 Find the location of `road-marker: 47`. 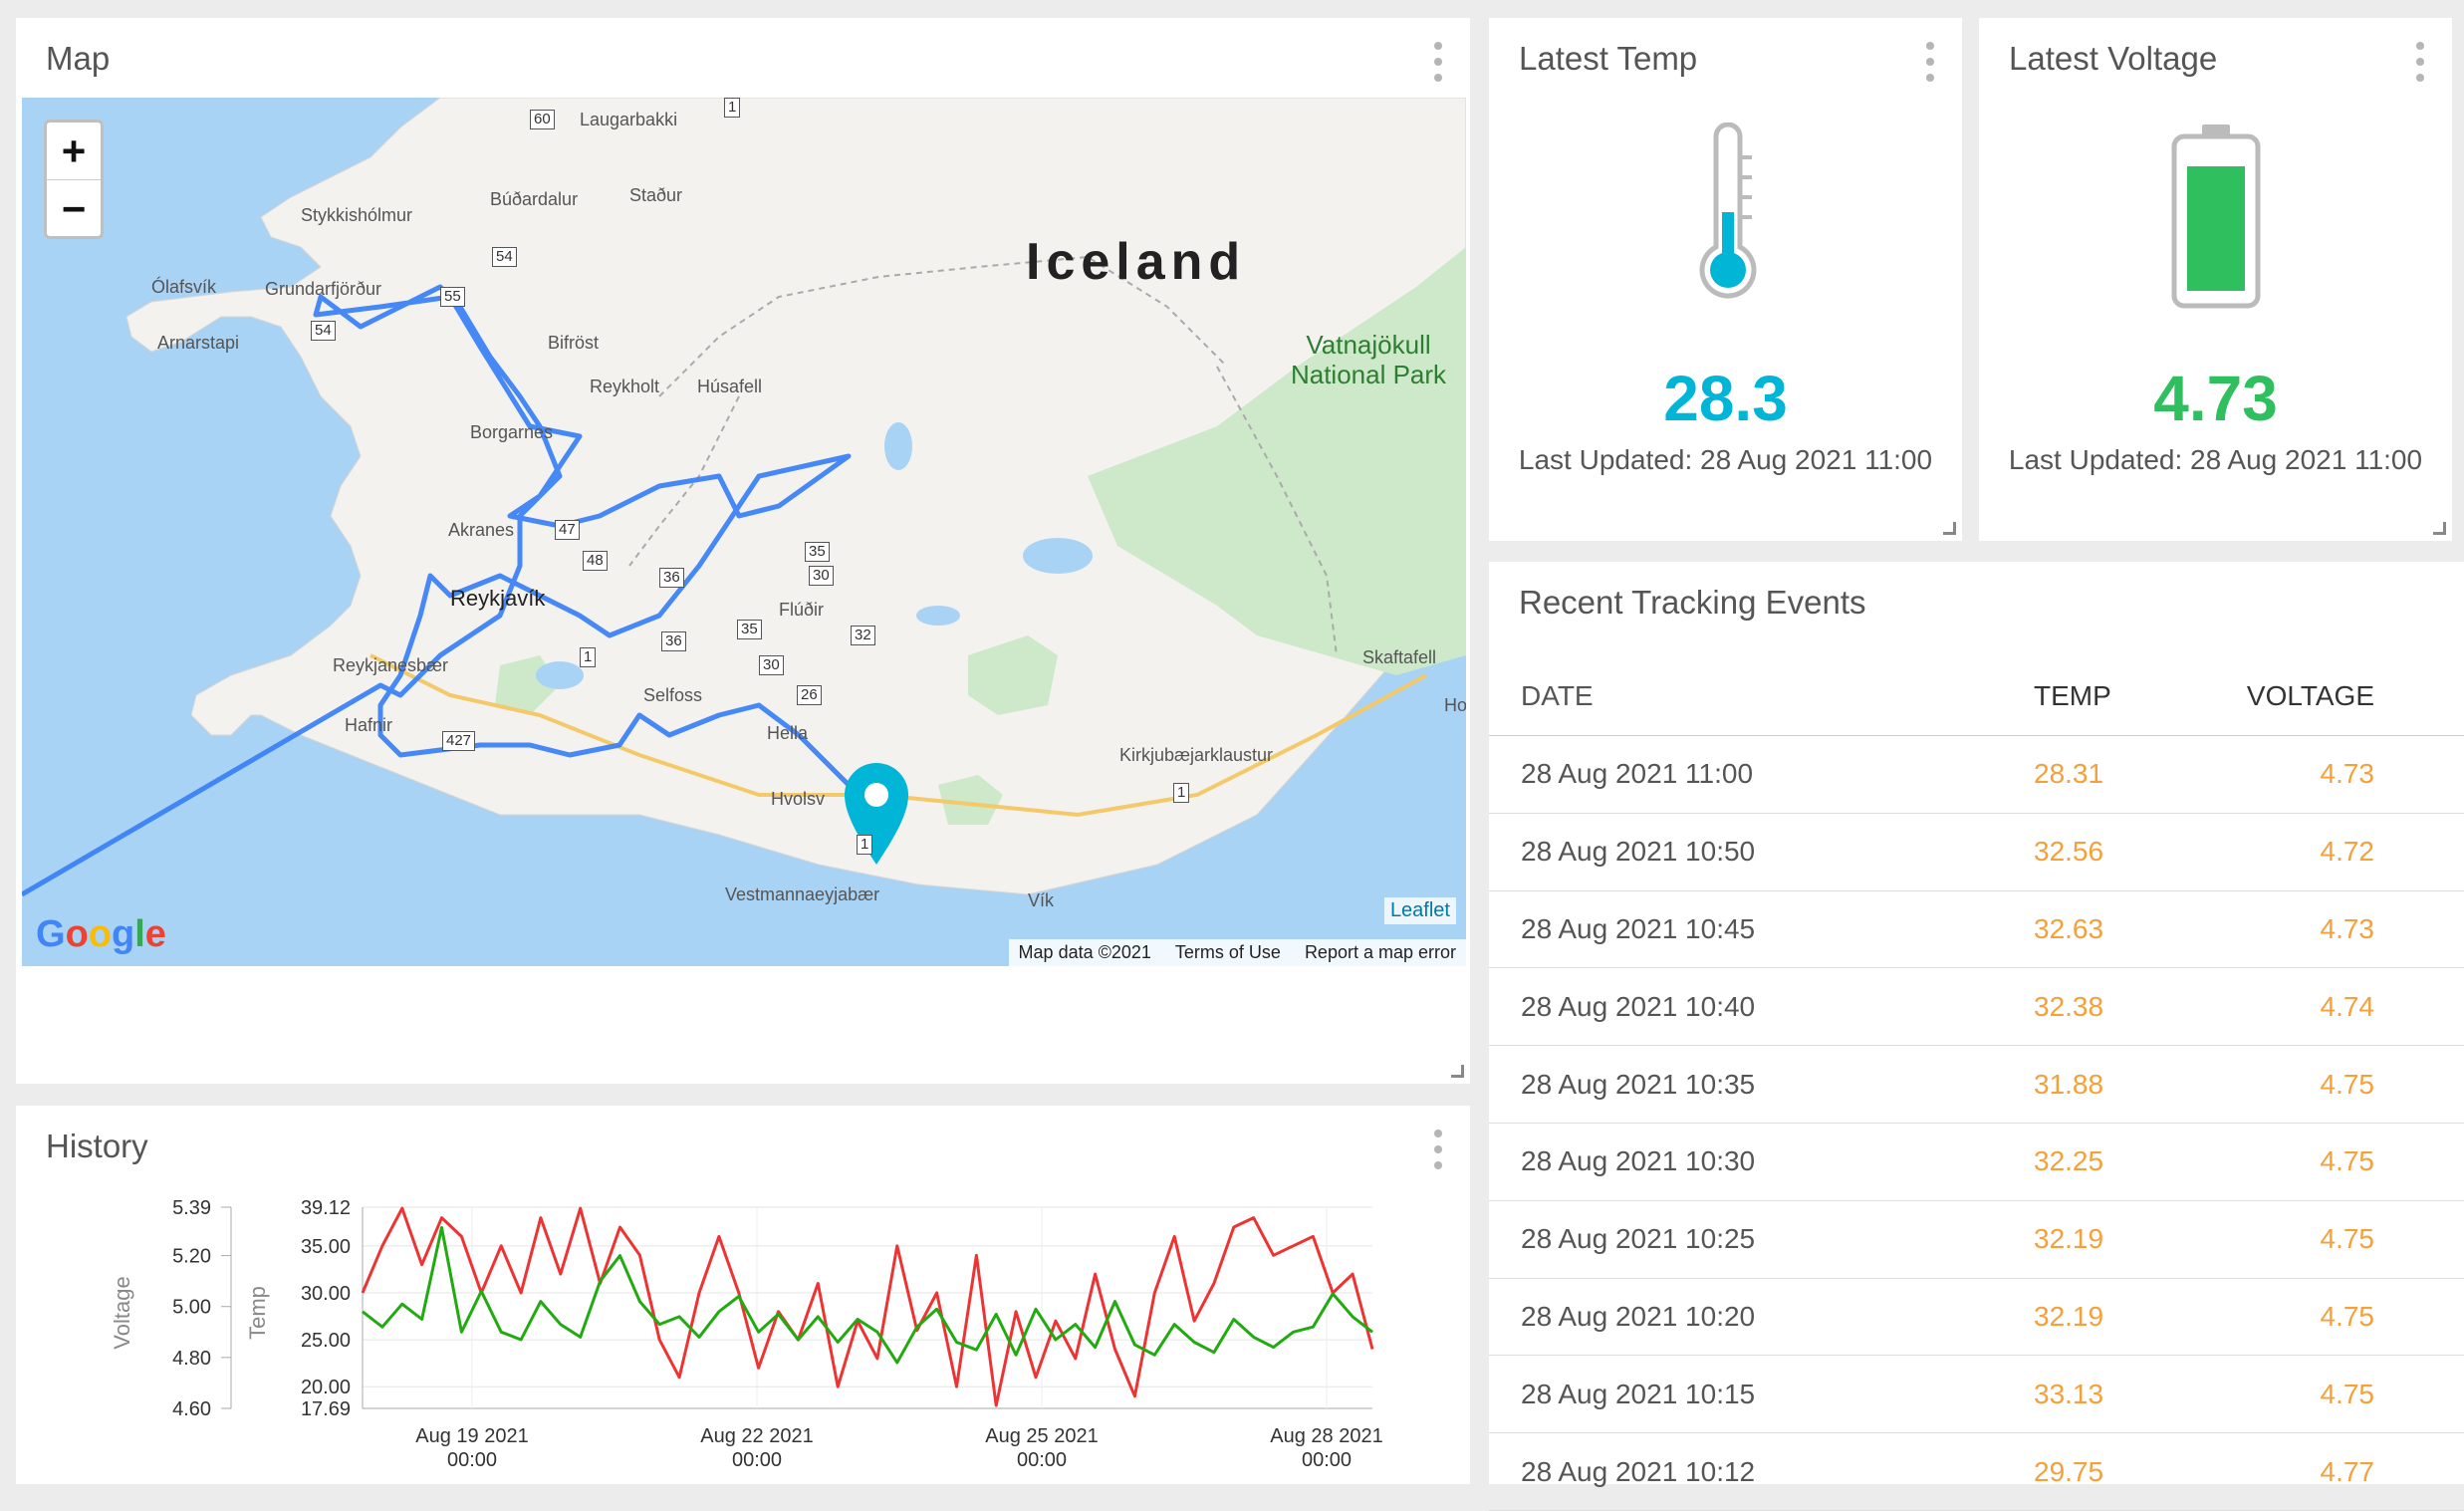

road-marker: 47 is located at coordinates (567, 530).